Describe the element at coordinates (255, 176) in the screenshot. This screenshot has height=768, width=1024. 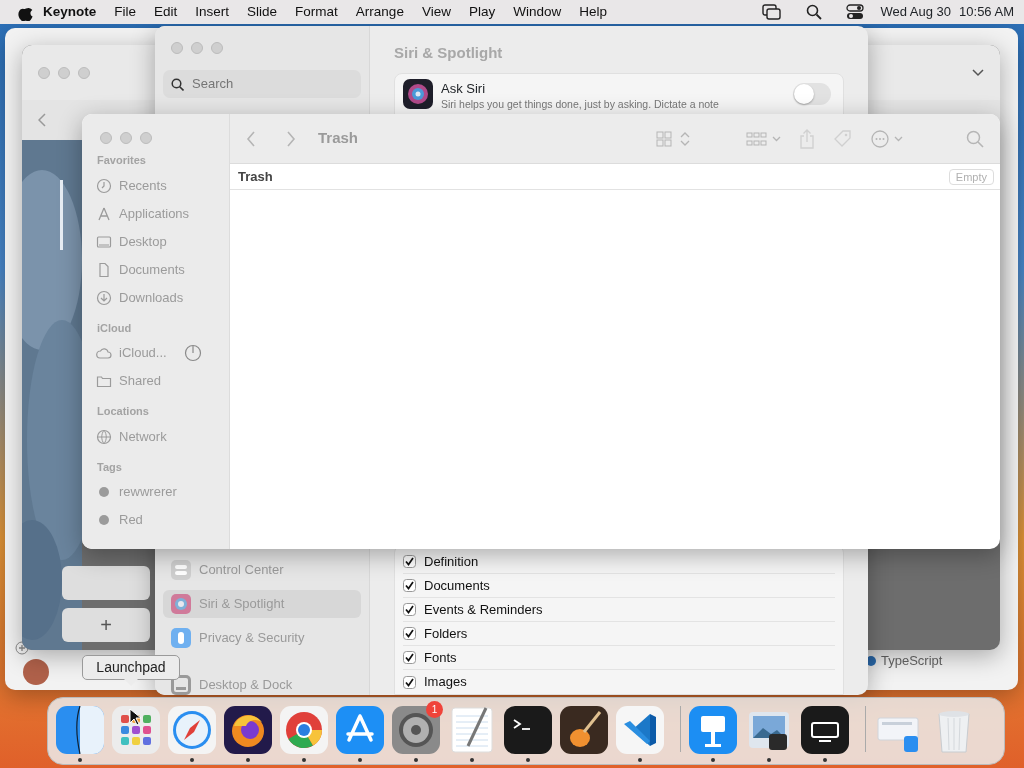
I see `folder-title: Trash` at that location.